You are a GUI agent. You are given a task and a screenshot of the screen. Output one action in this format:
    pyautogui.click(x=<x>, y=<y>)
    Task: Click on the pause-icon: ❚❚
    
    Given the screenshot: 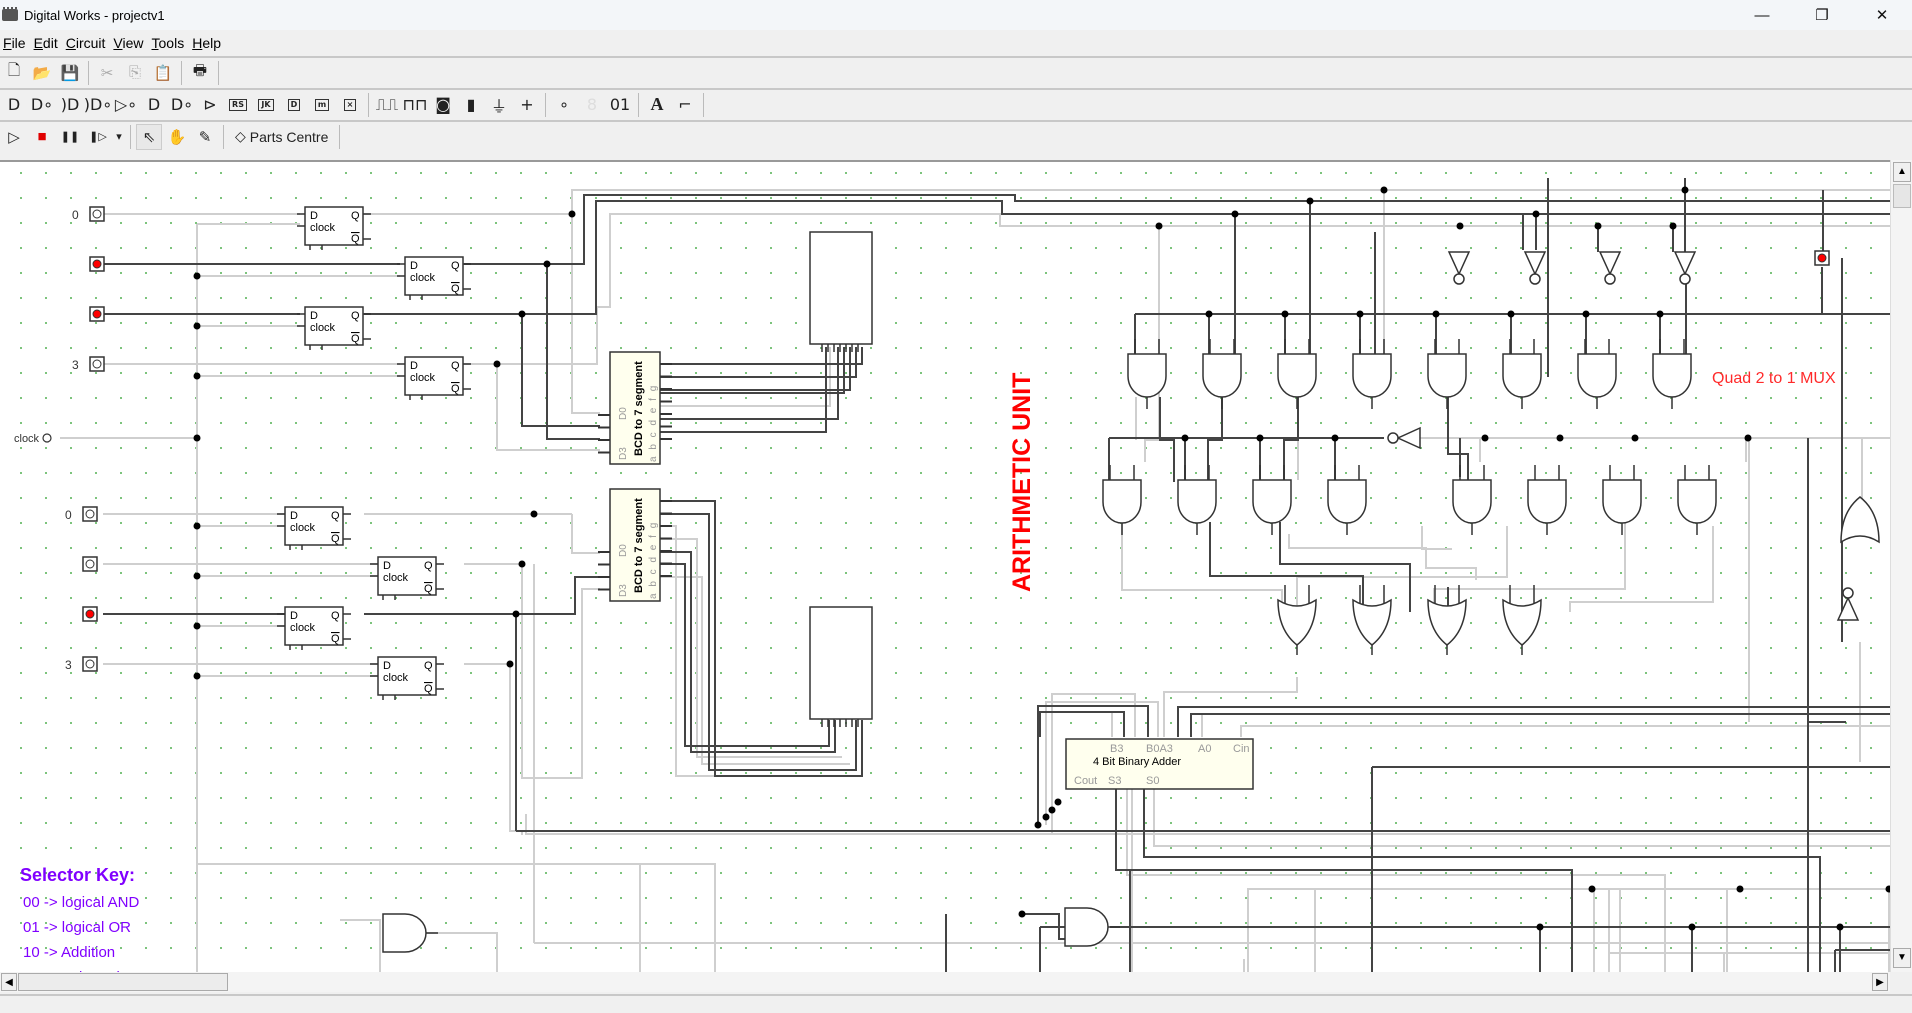 What is the action you would take?
    pyautogui.click(x=70, y=137)
    